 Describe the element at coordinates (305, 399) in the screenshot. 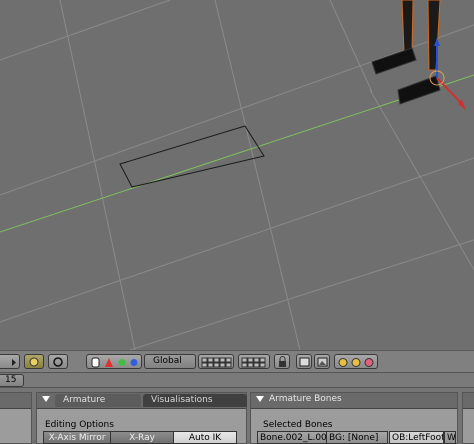

I see `armature-bones-title: Armature Bones` at that location.